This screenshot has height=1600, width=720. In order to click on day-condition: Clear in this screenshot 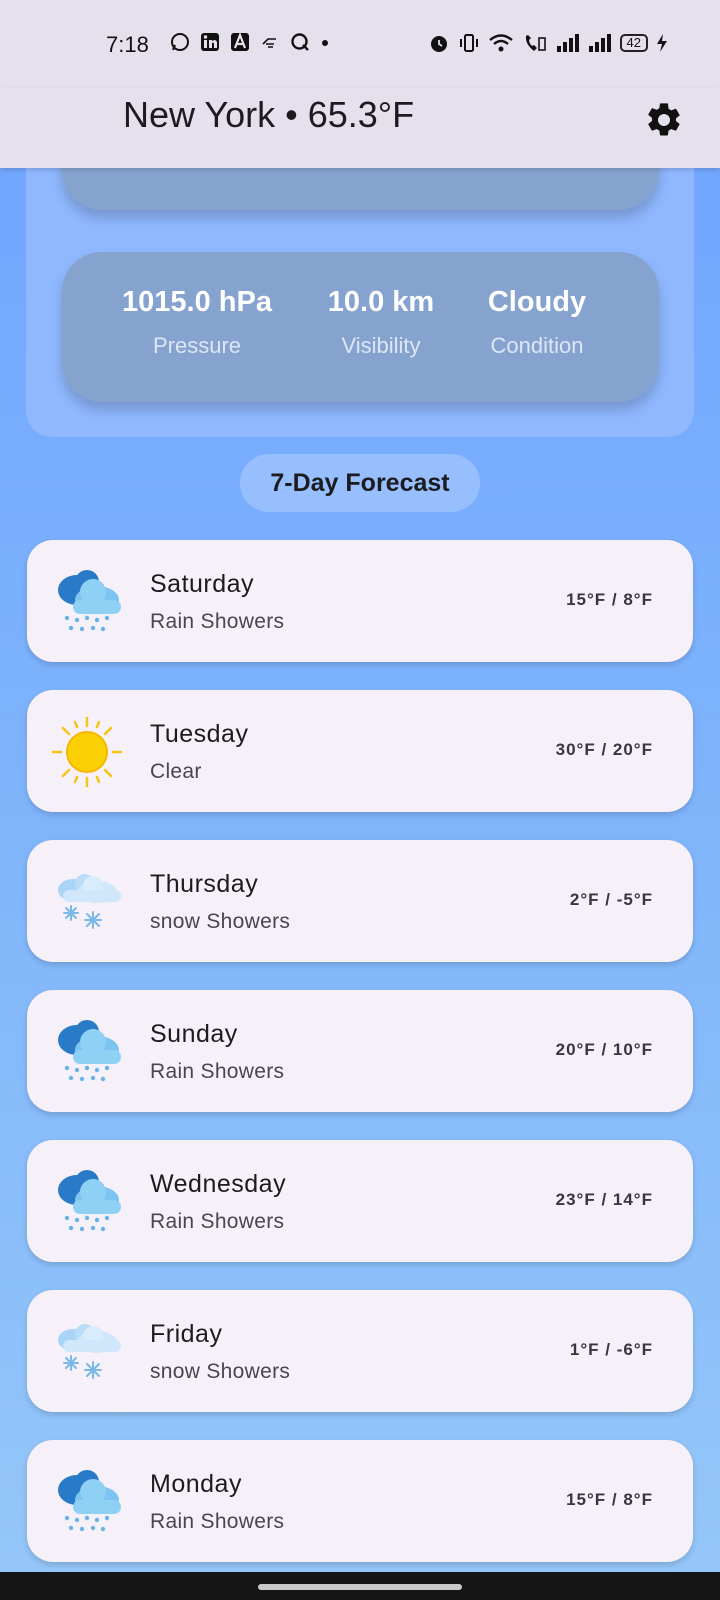, I will do `click(176, 771)`.